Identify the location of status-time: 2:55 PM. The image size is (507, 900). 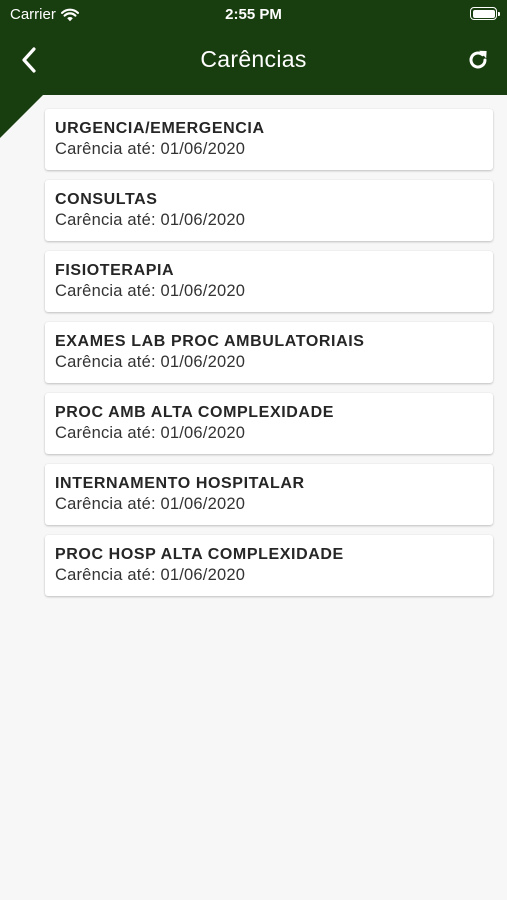
(253, 14).